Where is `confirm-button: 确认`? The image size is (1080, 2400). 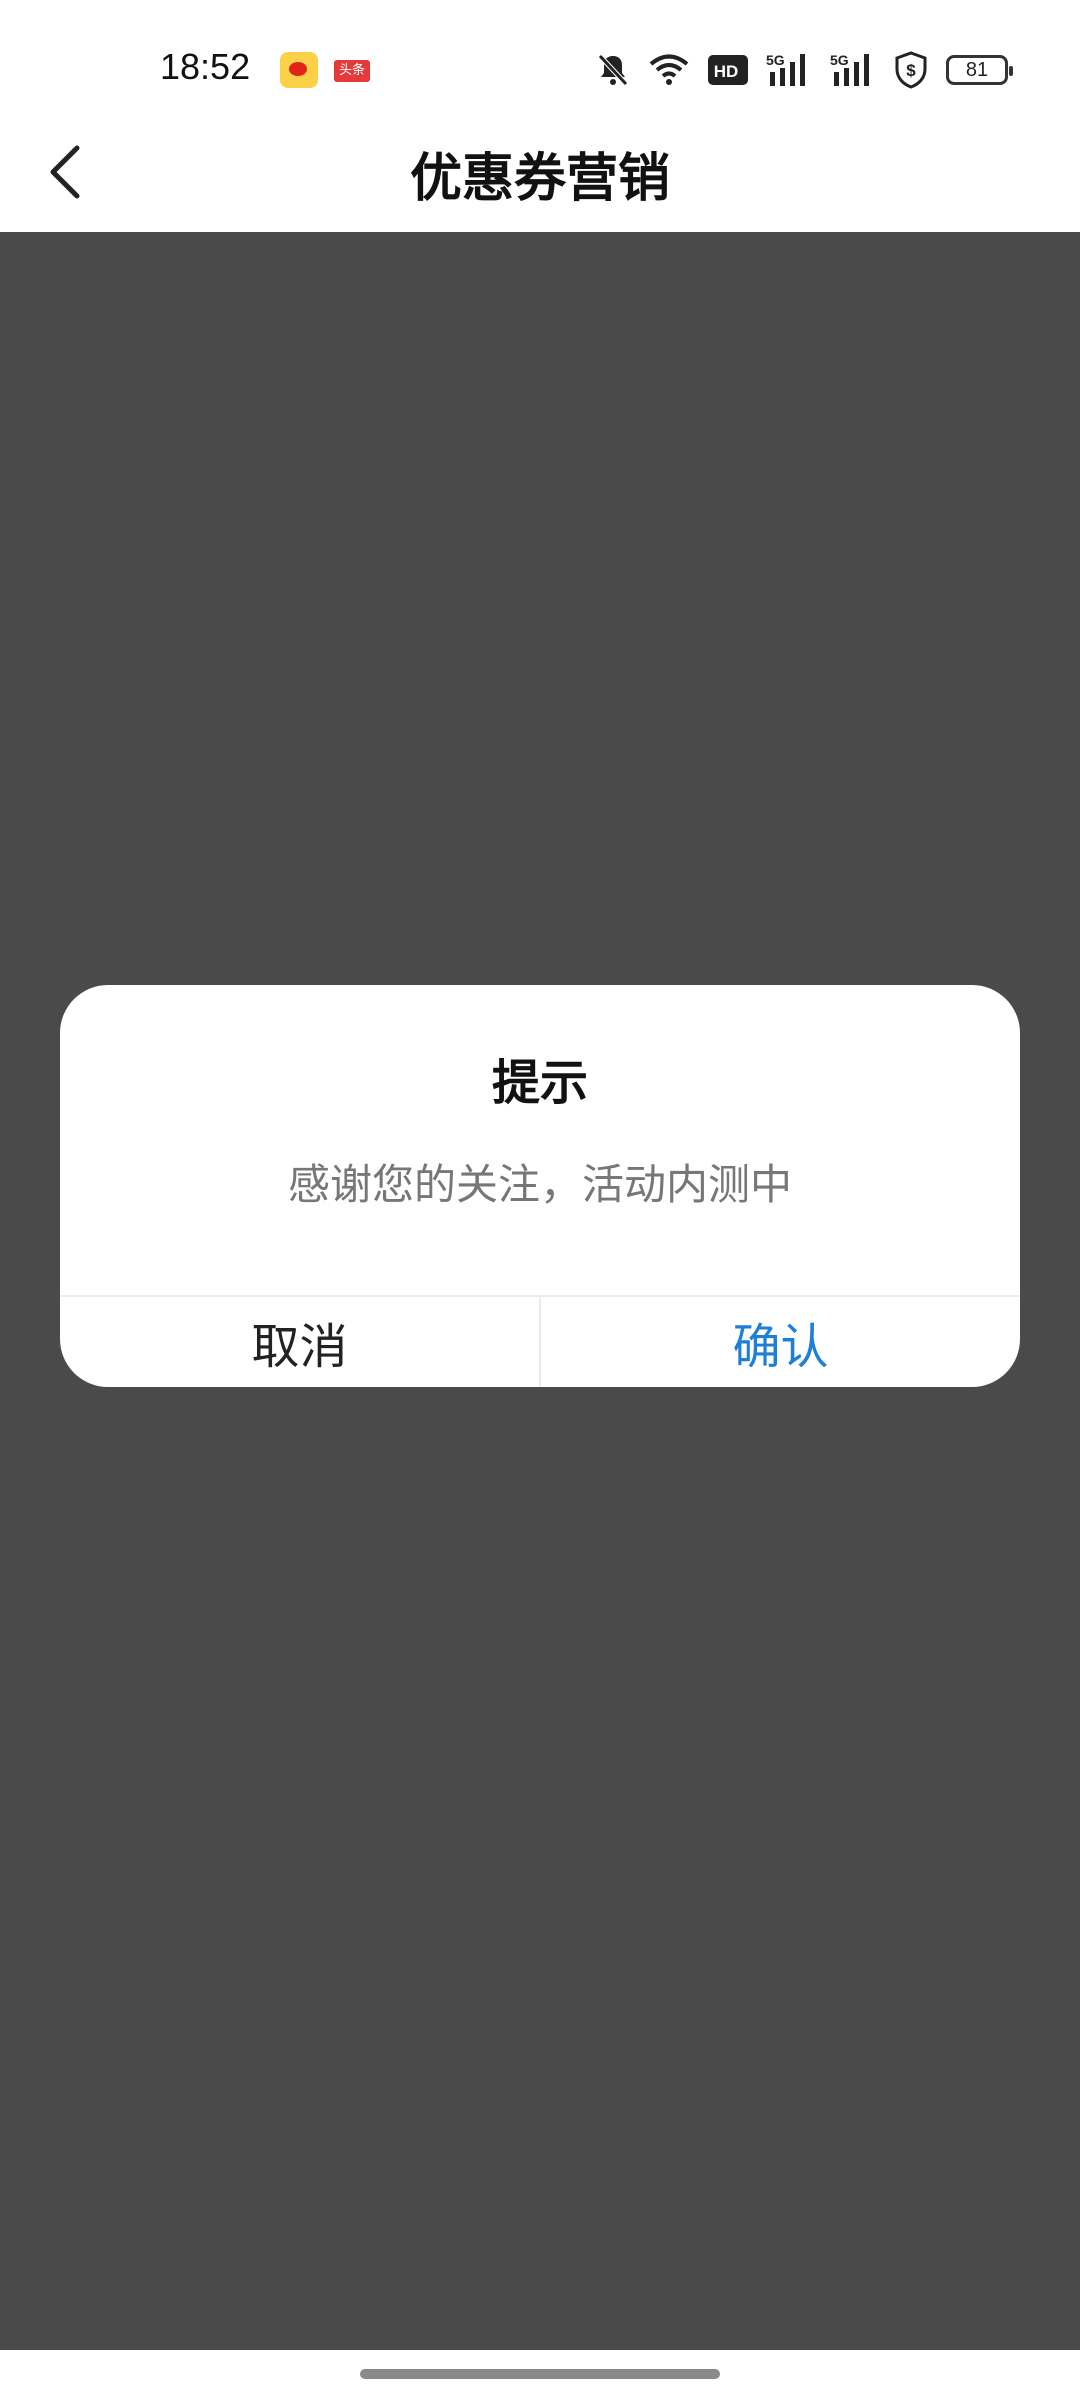 confirm-button: 确认 is located at coordinates (780, 1342).